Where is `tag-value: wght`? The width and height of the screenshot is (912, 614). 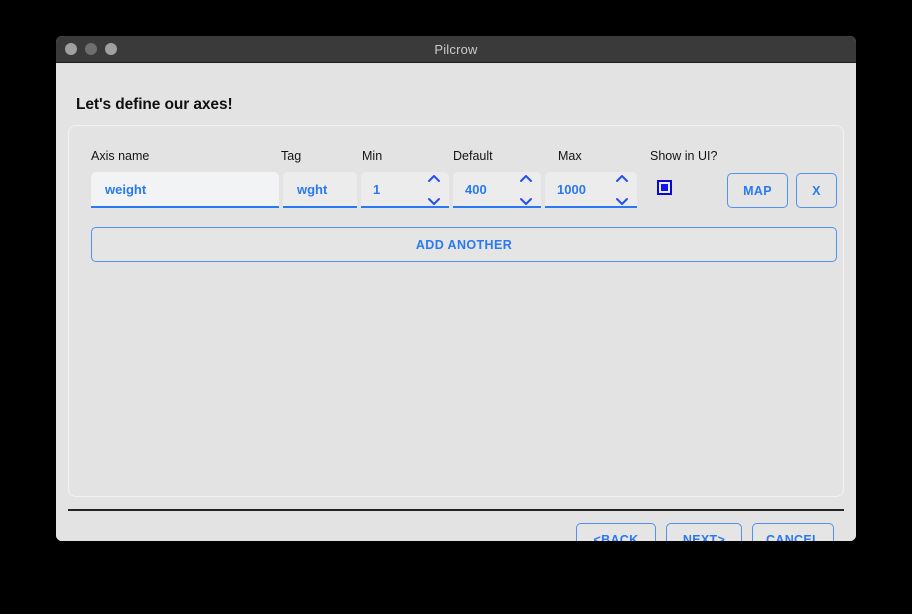 tag-value: wght is located at coordinates (312, 189).